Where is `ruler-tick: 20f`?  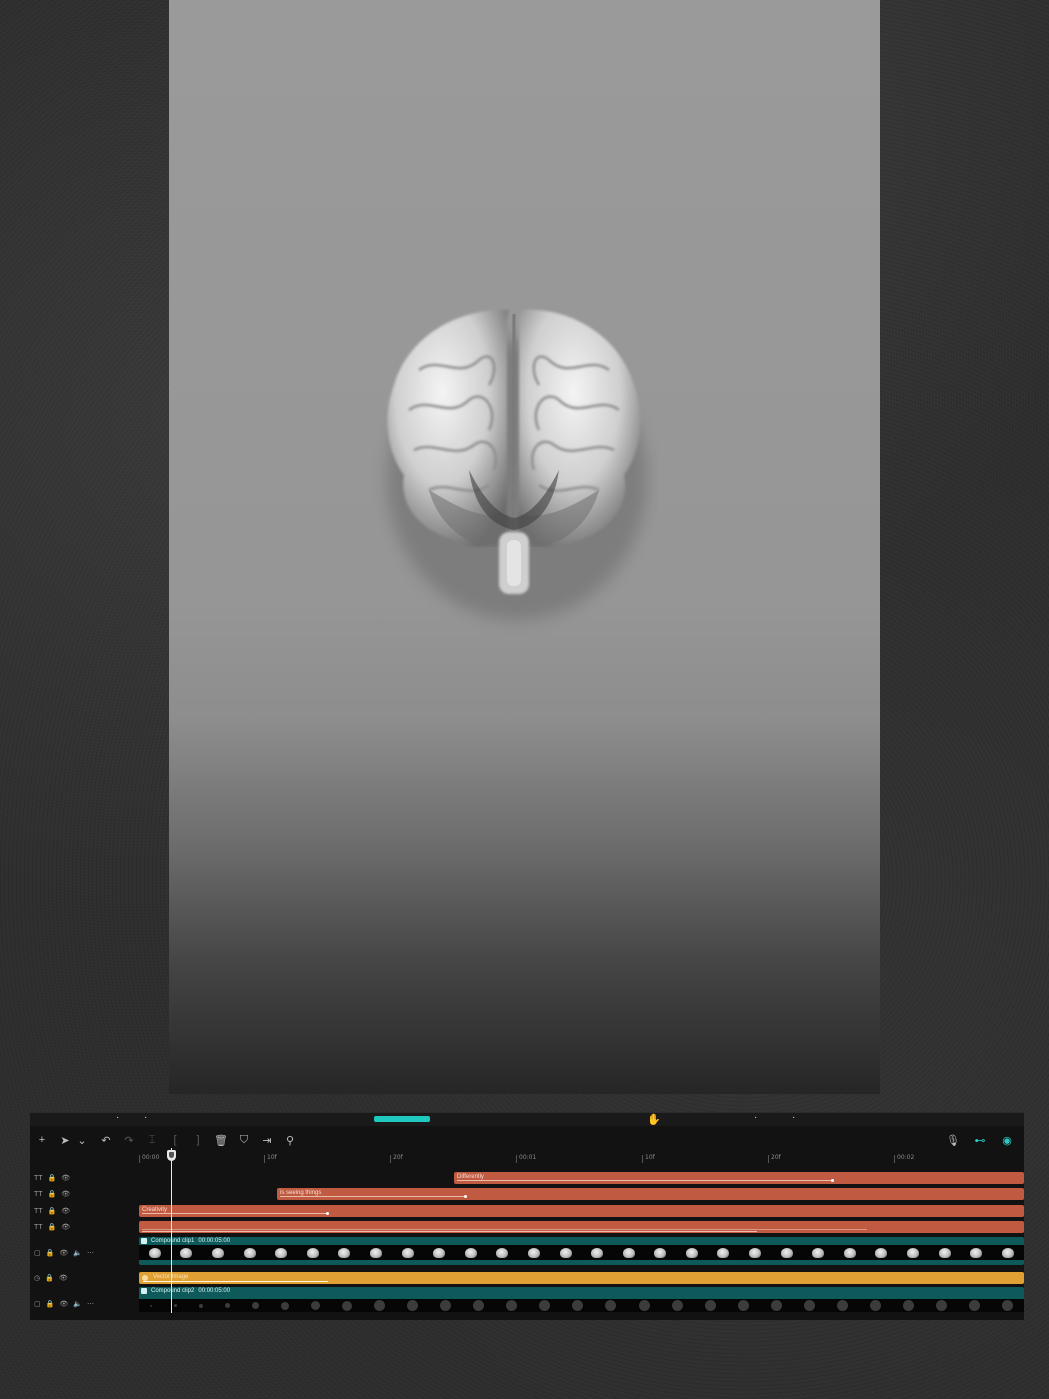 ruler-tick: 20f is located at coordinates (396, 1158).